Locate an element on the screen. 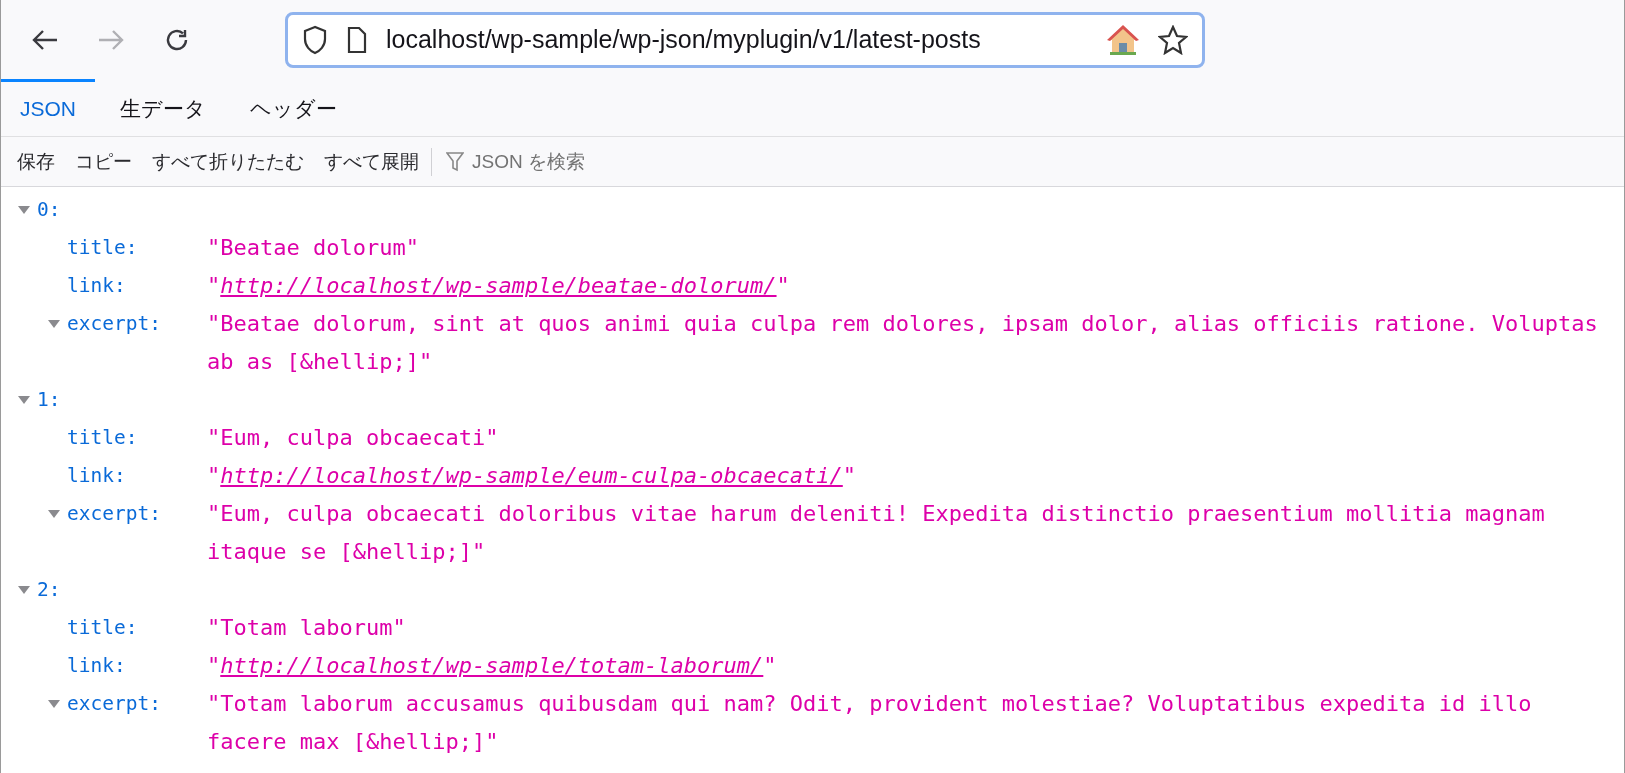 The width and height of the screenshot is (1625, 773). house-icon is located at coordinates (1123, 39).